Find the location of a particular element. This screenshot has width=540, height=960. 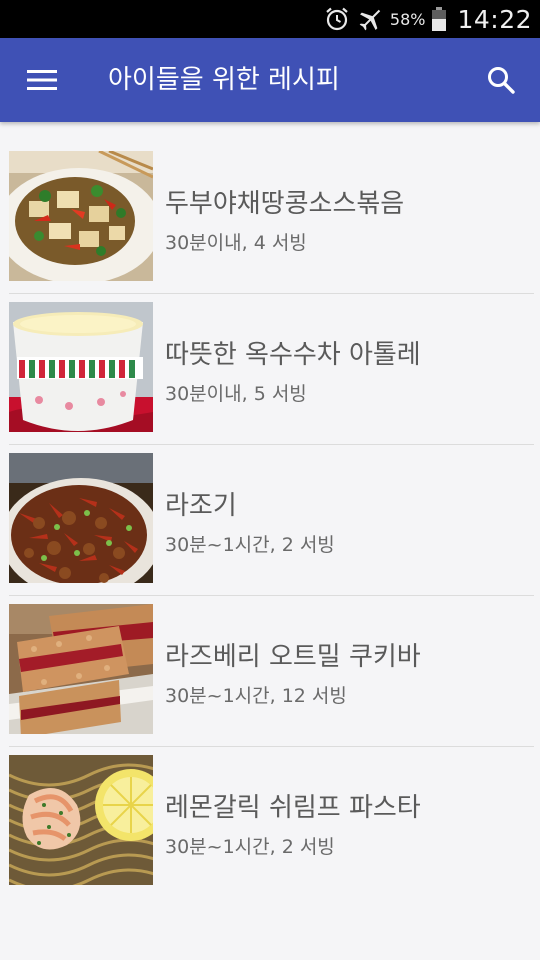

recipe-meta: 30분~1시간, 12 서빙 is located at coordinates (256, 696).